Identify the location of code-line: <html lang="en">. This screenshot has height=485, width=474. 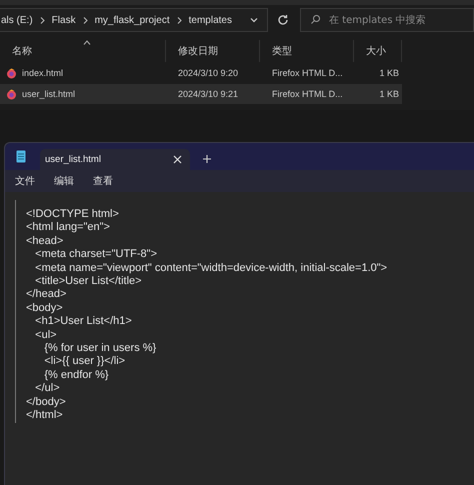
(68, 228).